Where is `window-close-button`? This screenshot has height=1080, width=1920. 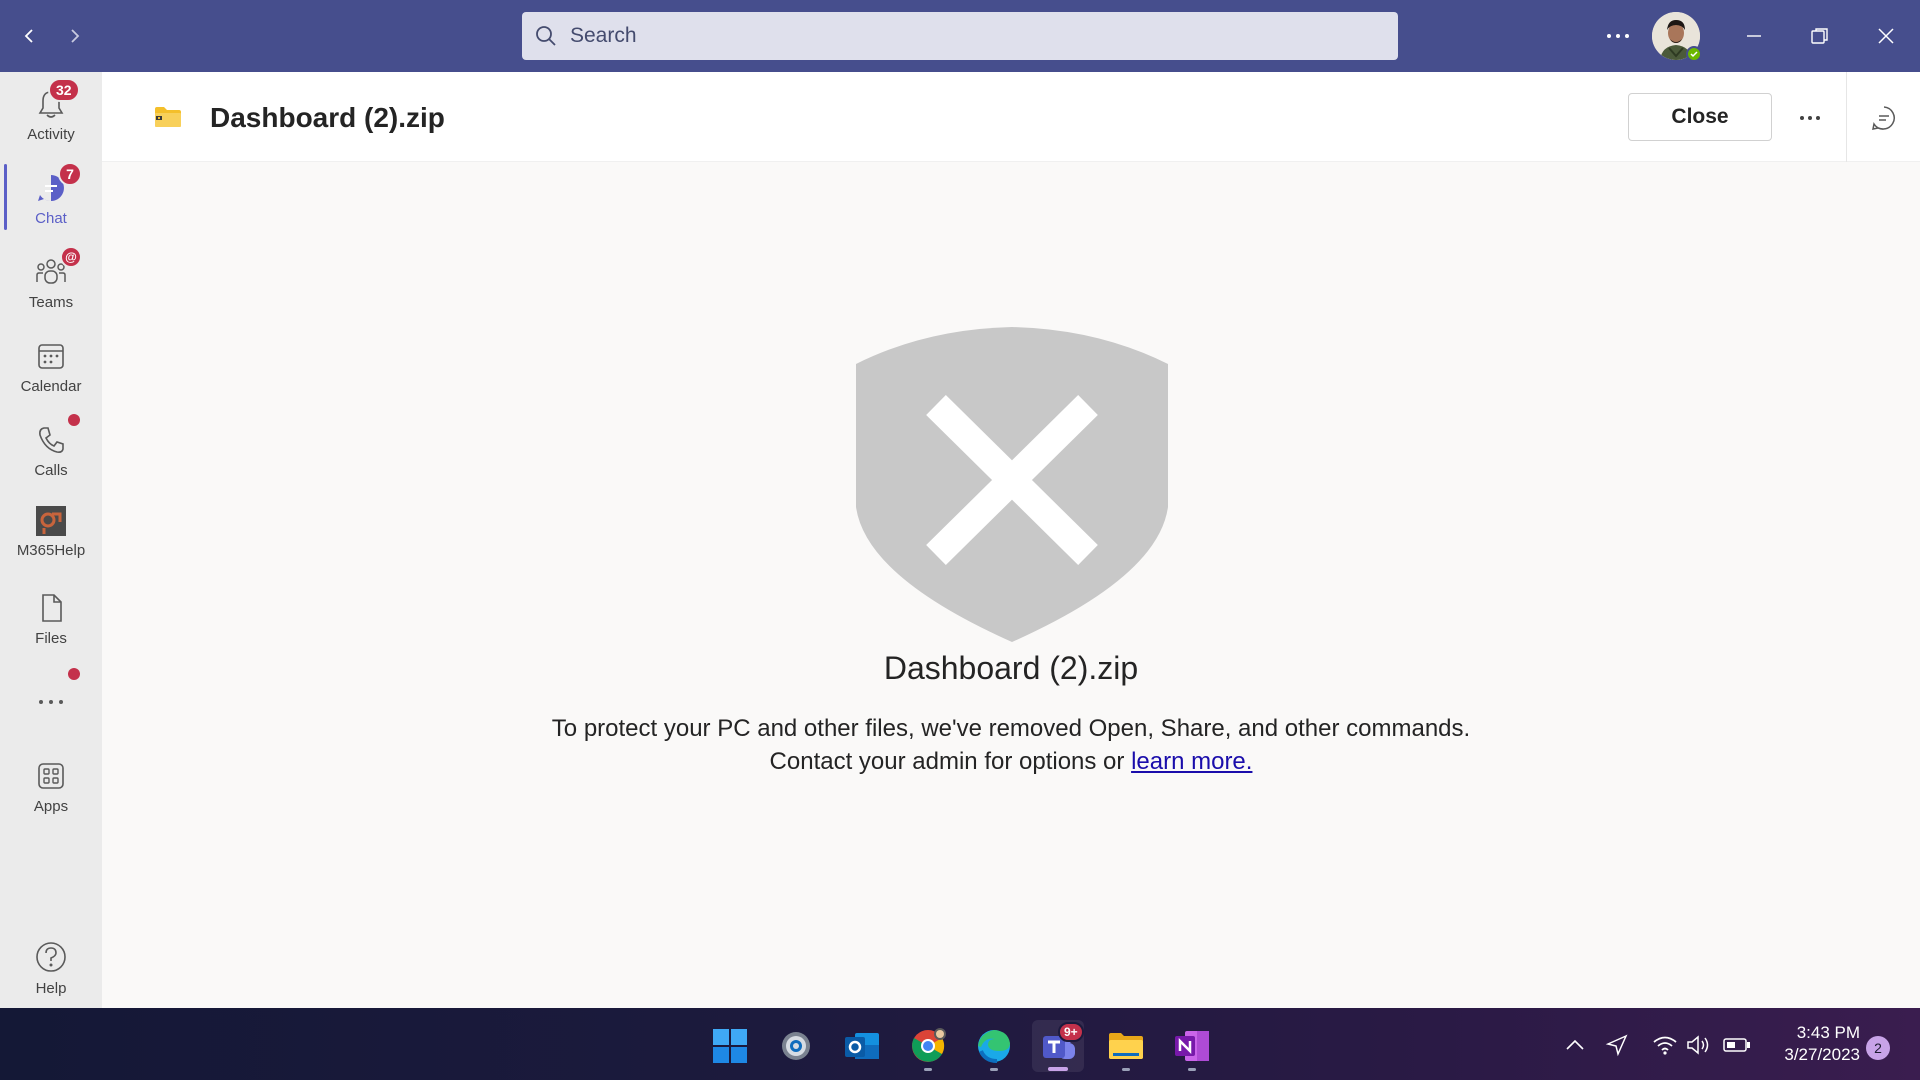
window-close-button is located at coordinates (1886, 36).